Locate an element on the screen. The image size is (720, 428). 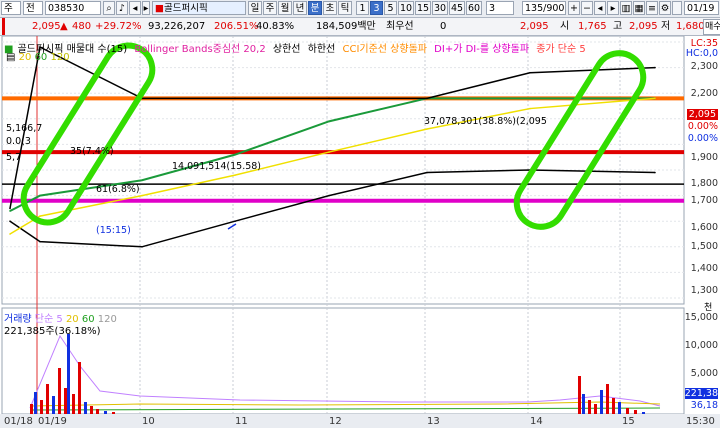
market-select: 주 is located at coordinates (11, 8).